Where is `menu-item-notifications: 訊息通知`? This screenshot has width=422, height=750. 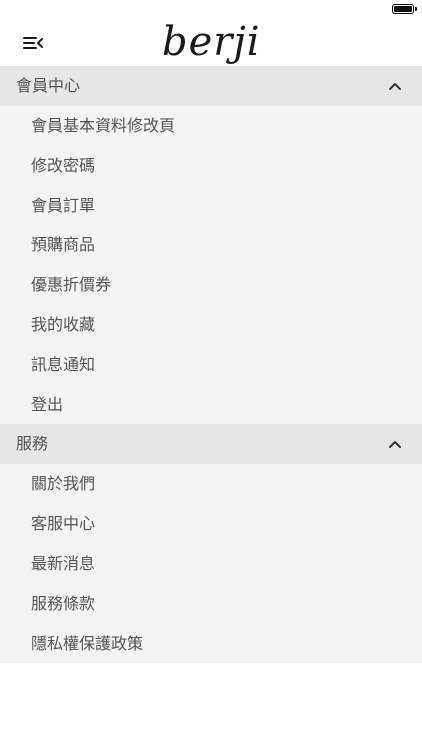
menu-item-notifications: 訊息通知 is located at coordinates (211, 364).